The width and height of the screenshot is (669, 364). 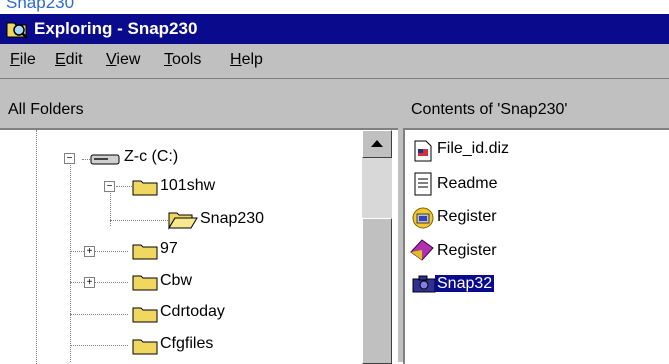 What do you see at coordinates (246, 60) in the screenshot?
I see `menu-help: Help` at bounding box center [246, 60].